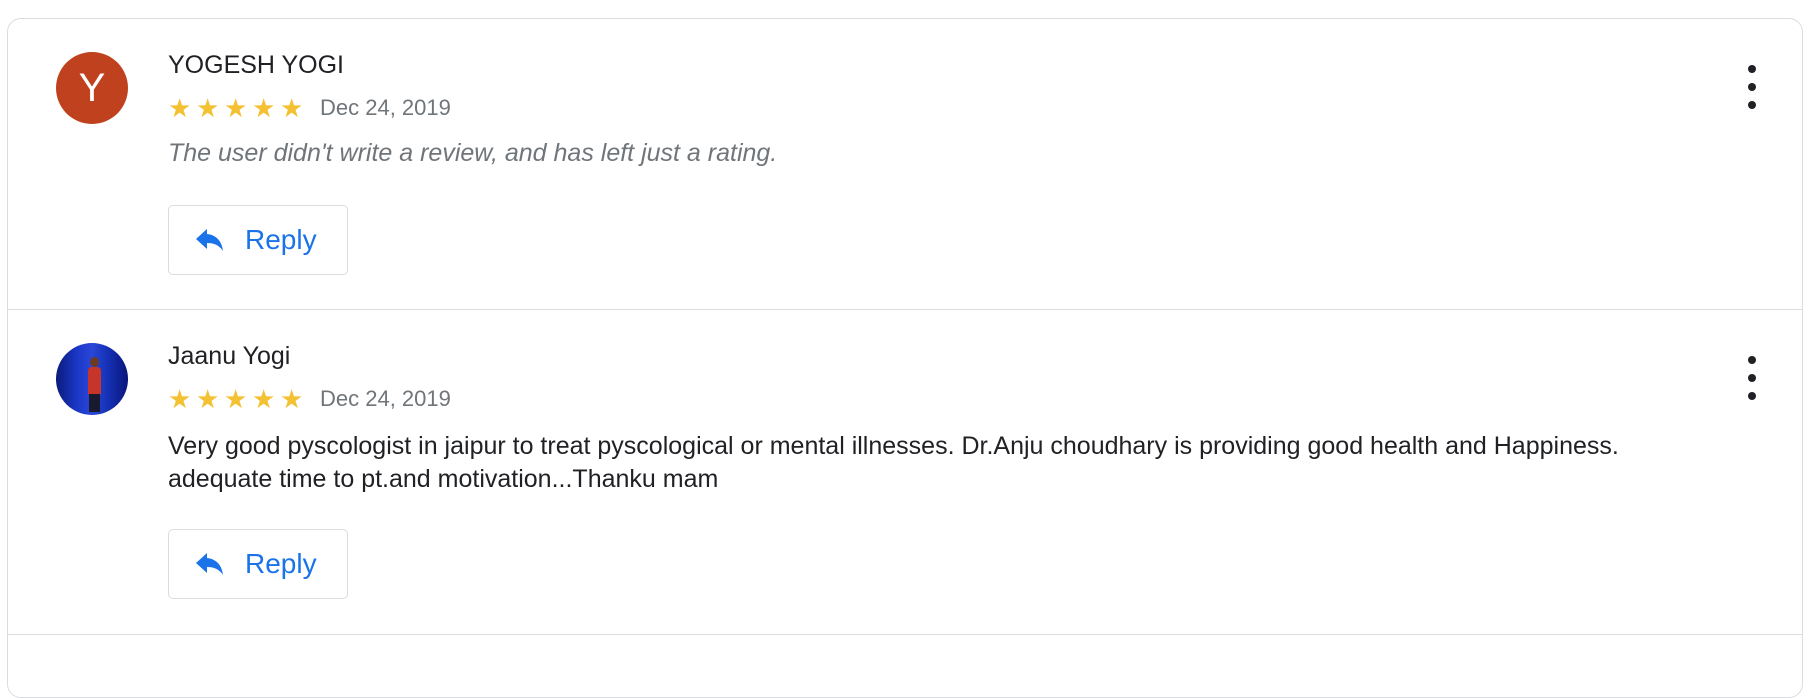  Describe the element at coordinates (94, 403) in the screenshot. I see `avatar-photo-legs` at that location.